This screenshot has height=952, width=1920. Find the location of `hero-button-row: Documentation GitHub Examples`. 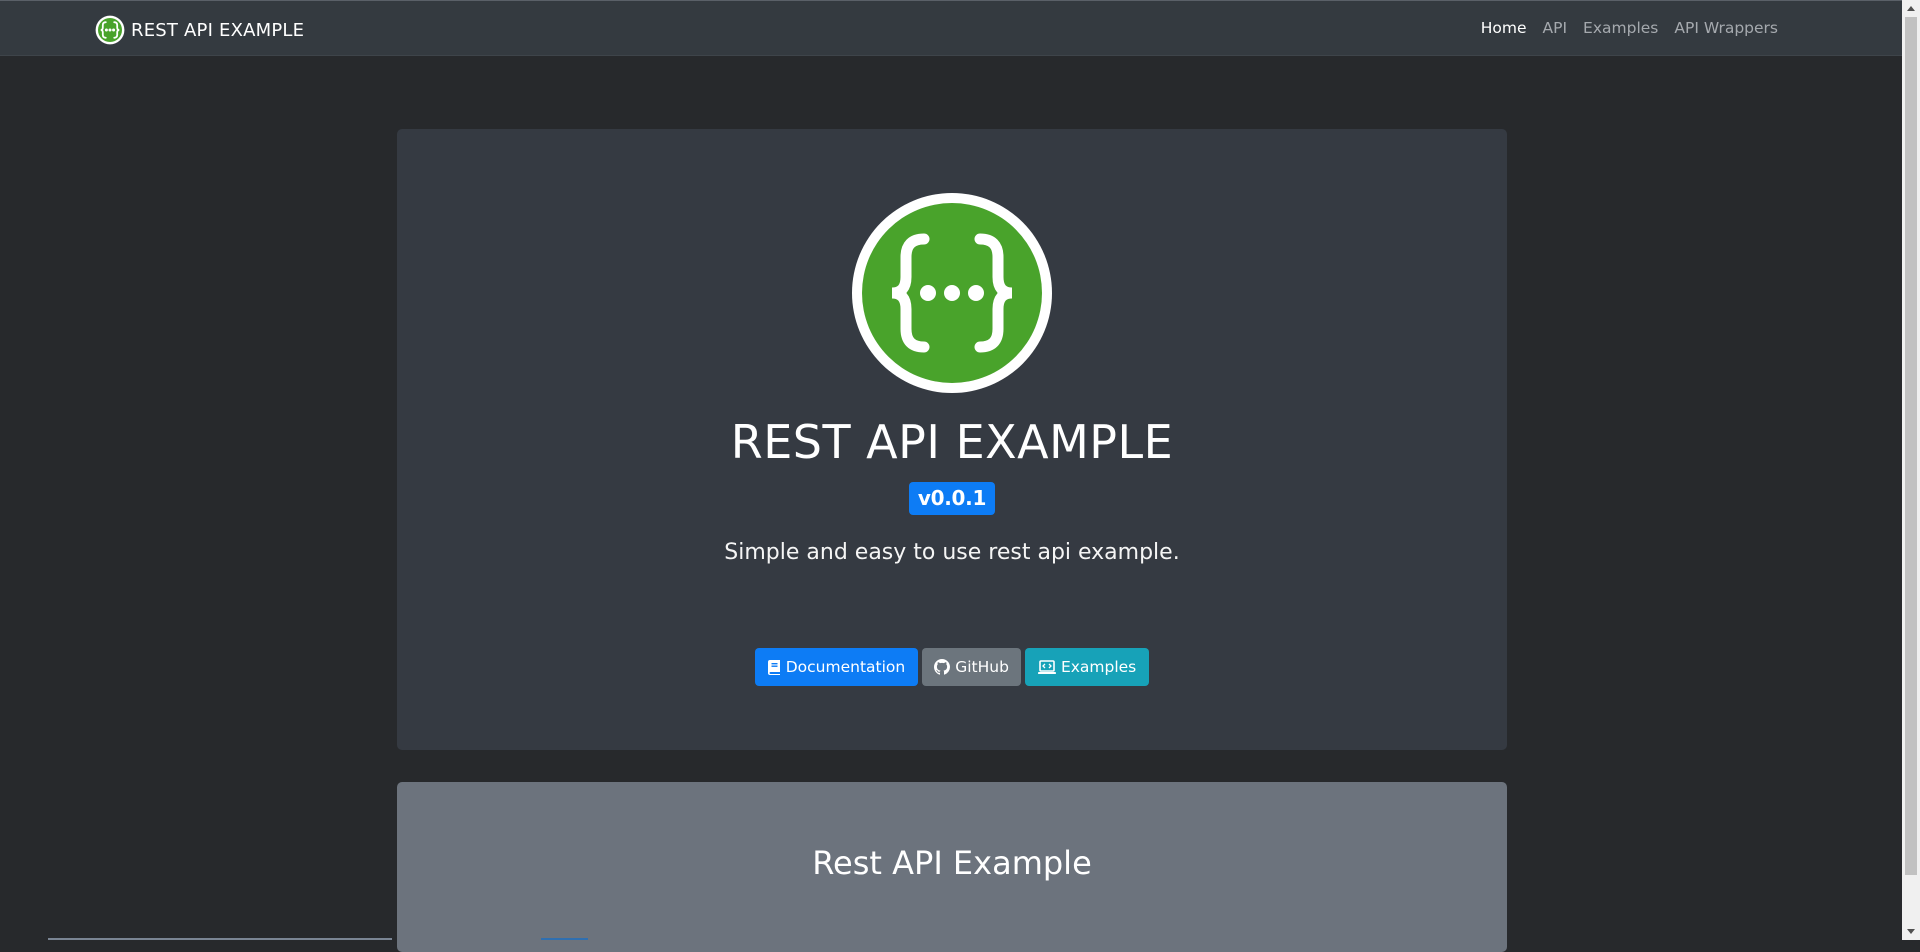

hero-button-row: Documentation GitHub Examples is located at coordinates (952, 667).